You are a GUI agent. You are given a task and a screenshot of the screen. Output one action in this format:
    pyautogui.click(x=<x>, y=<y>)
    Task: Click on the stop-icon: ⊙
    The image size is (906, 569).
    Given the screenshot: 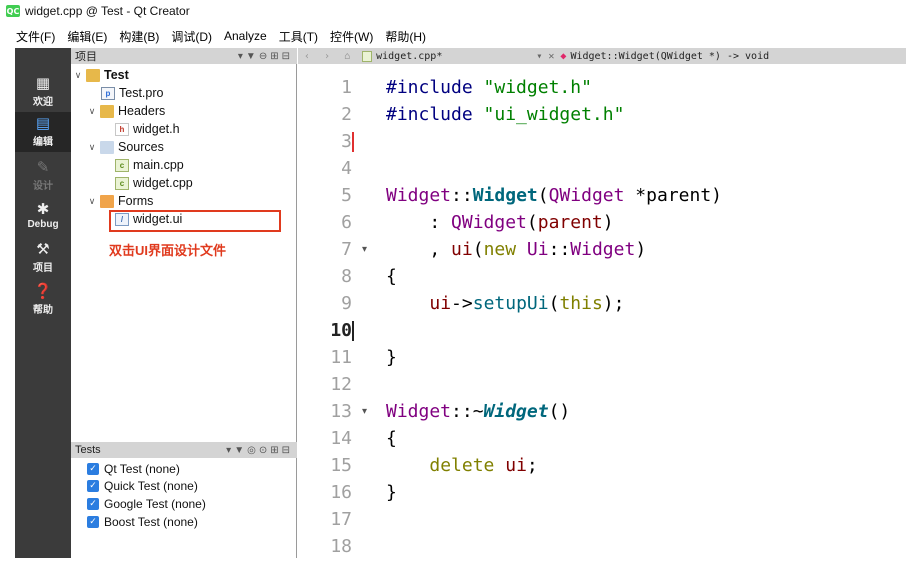 What is the action you would take?
    pyautogui.click(x=264, y=450)
    